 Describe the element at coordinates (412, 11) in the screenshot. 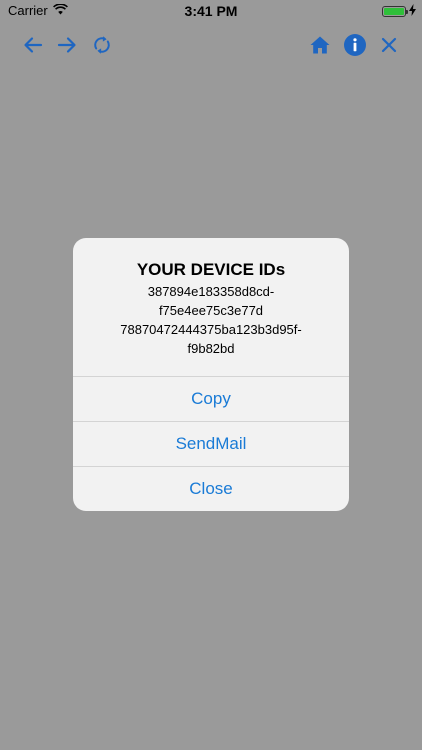

I see `charging-icon` at that location.